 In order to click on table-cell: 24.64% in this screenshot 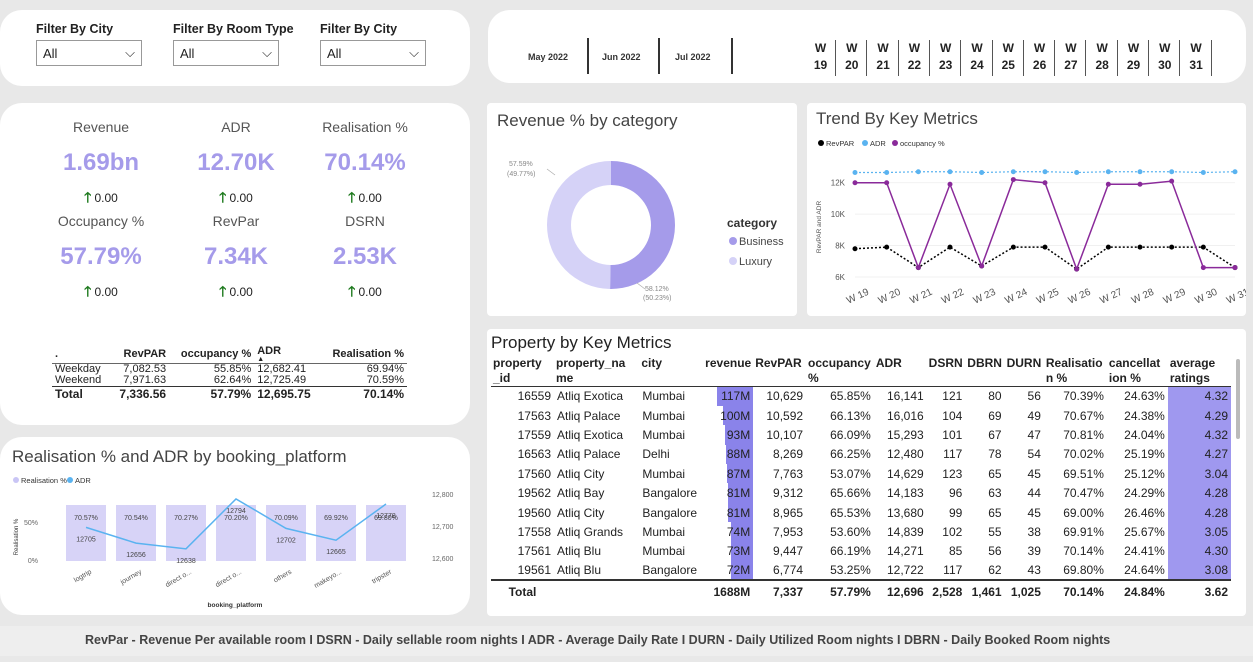, I will do `click(1144, 570)`.